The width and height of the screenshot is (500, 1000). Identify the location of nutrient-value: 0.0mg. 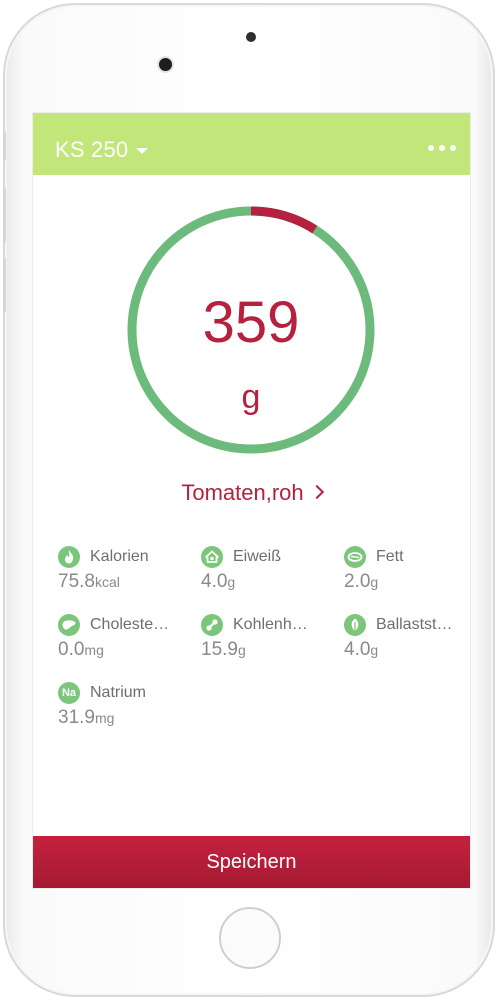
(81, 650).